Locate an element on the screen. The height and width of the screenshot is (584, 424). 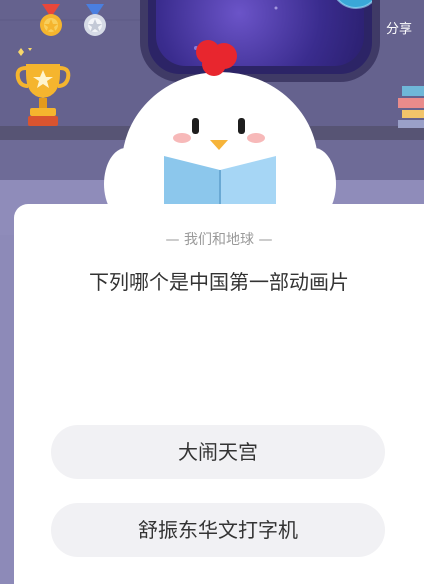
answer-option-1: 大闹天宫 is located at coordinates (218, 452).